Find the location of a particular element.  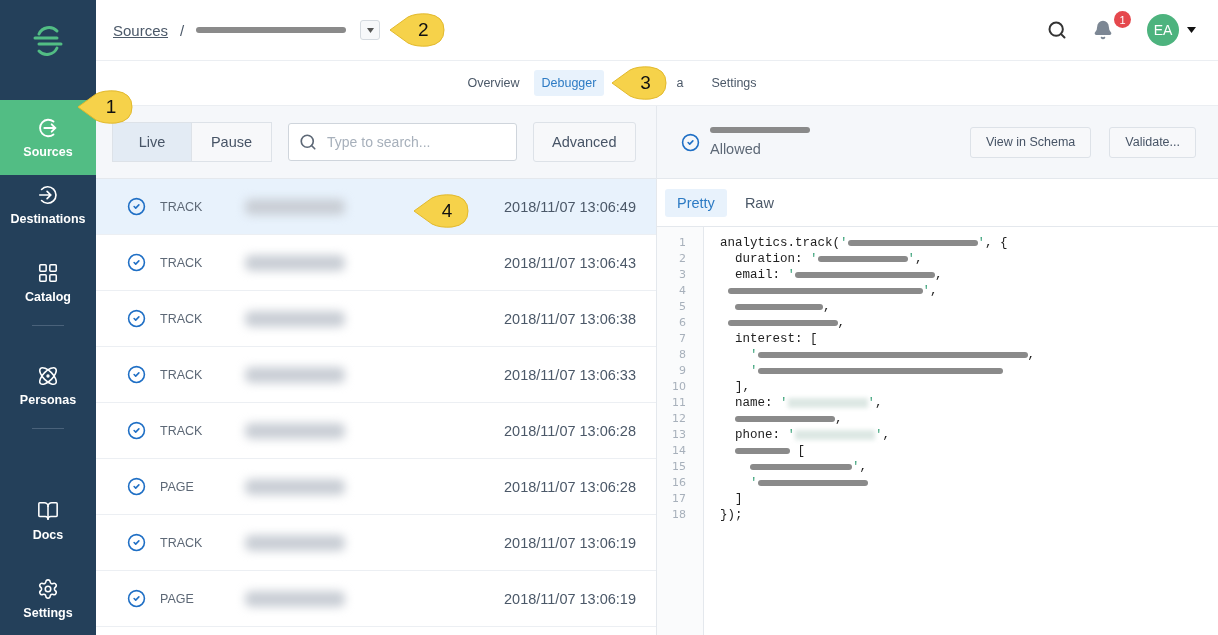

event-time: 2018/11/07 13:06:19 is located at coordinates (570, 598).